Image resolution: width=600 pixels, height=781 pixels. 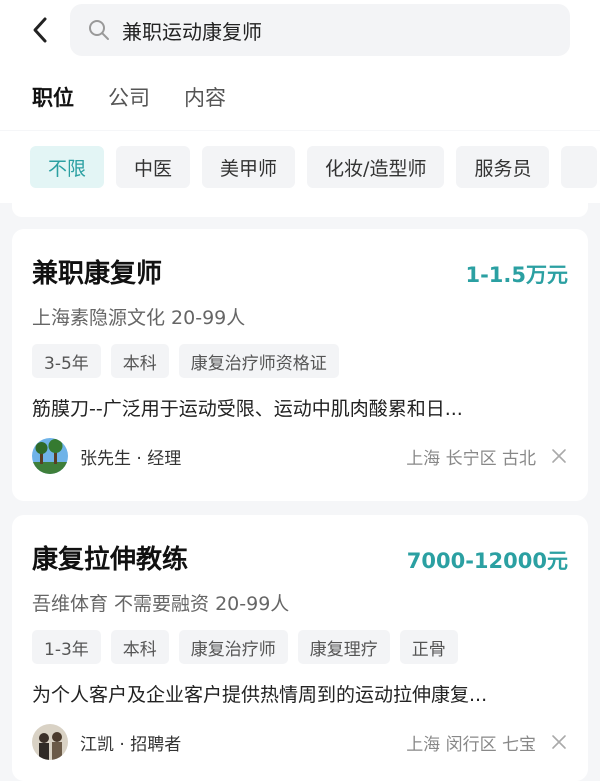 I want to click on search-query: 兼职运动康复师, so click(x=192, y=31).